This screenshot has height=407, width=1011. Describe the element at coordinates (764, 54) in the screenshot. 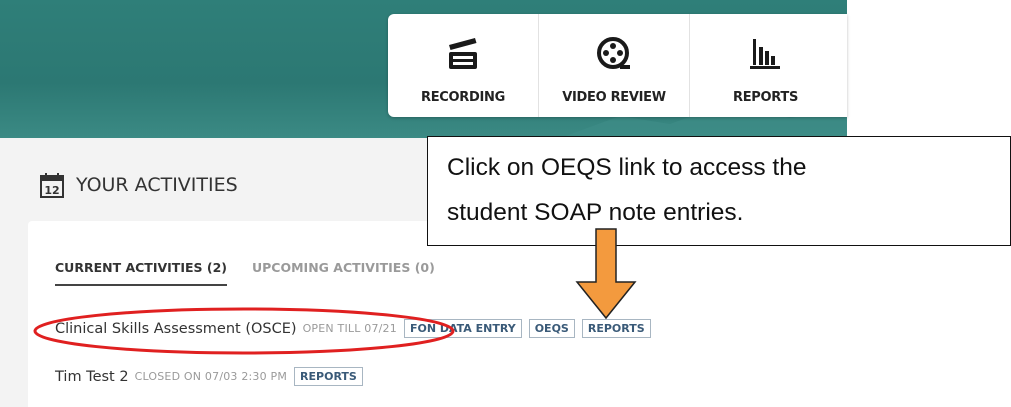

I see `bar-chart-icon` at that location.